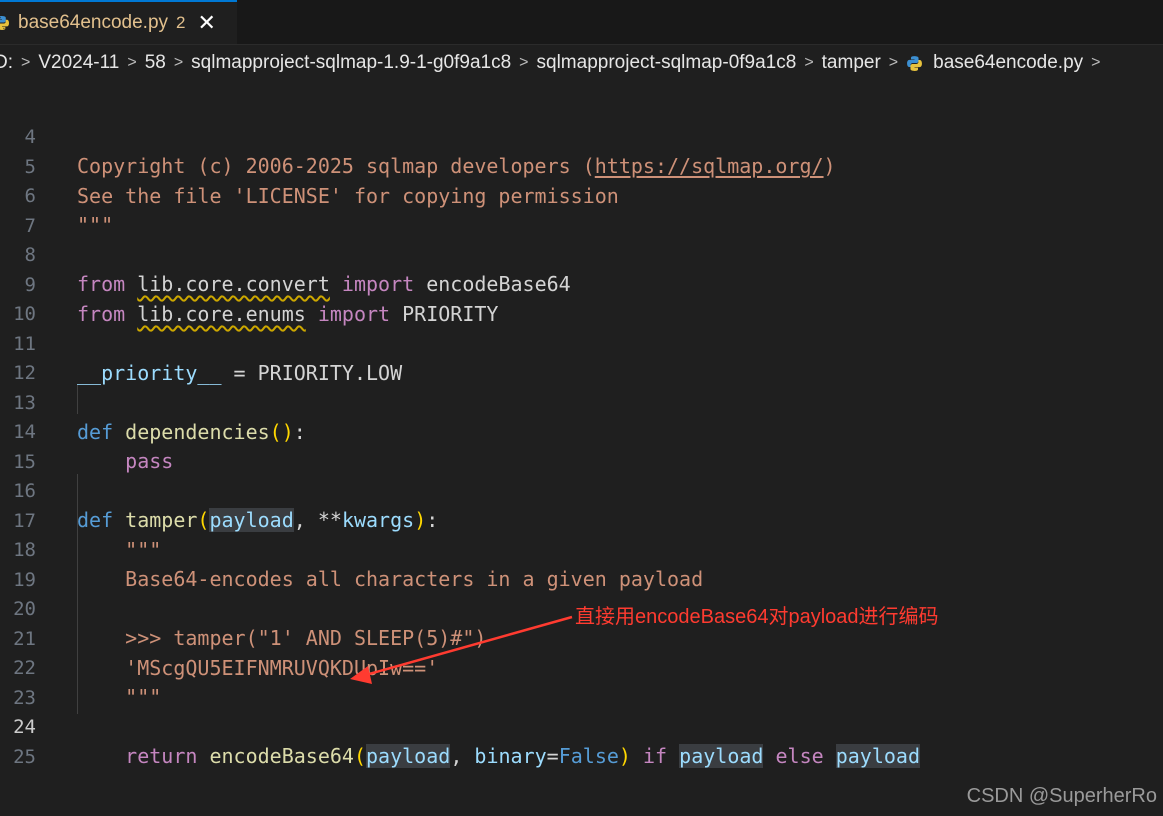 The image size is (1163, 816). I want to click on watermark: CSDN @SuperherRo, so click(1061, 796).